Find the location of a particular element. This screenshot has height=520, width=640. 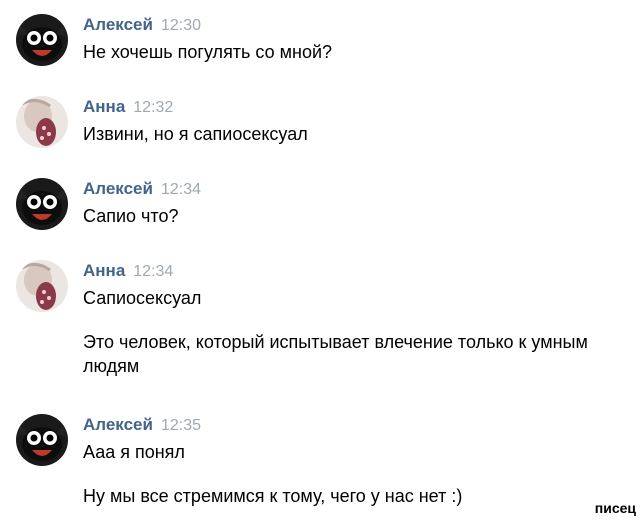

message-text: Ааа я понял is located at coordinates (134, 452).